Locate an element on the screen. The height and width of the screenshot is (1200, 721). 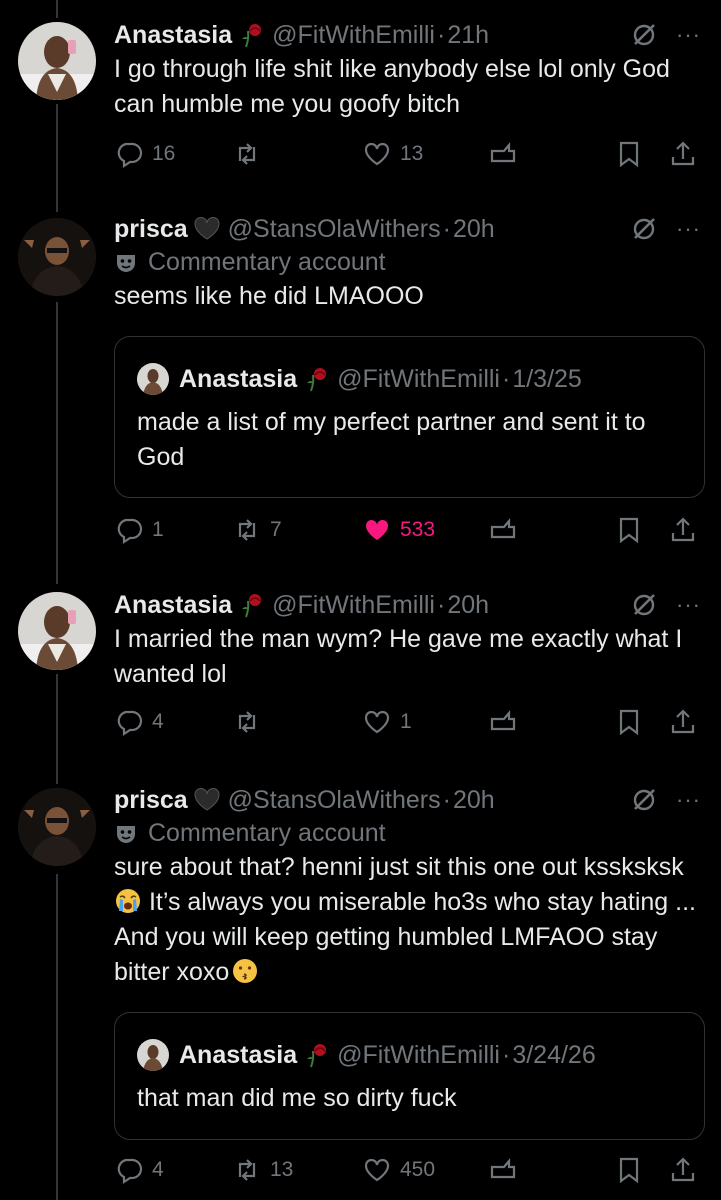
like-count: 1 is located at coordinates (406, 721).